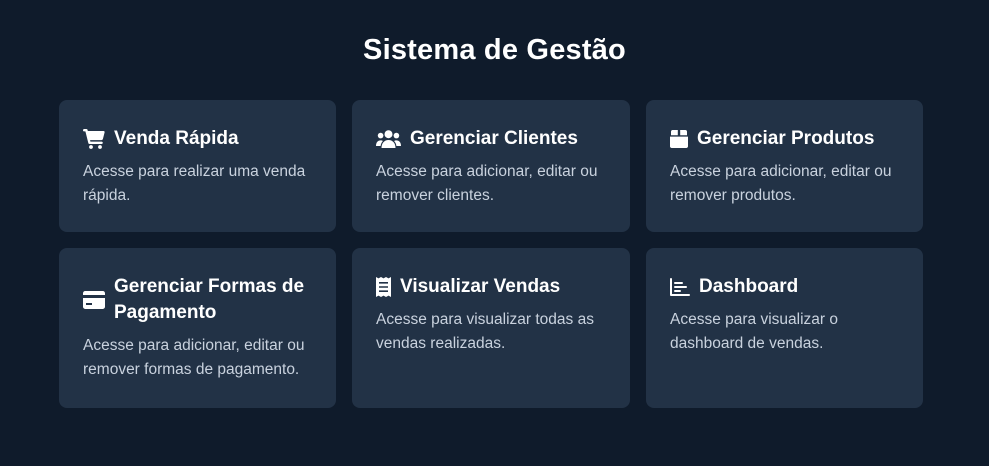 Image resolution: width=989 pixels, height=466 pixels. What do you see at coordinates (388, 139) in the screenshot?
I see `users-icon` at bounding box center [388, 139].